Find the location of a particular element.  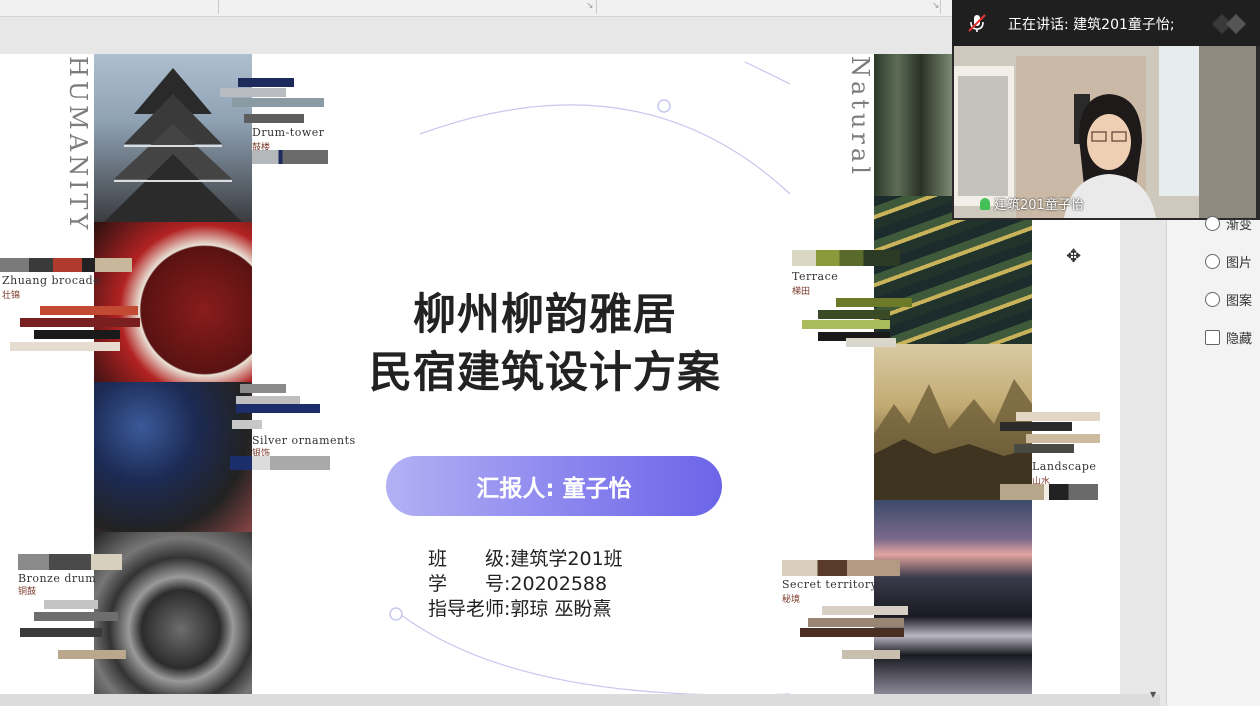

checkbox-icon is located at coordinates (1212, 337).